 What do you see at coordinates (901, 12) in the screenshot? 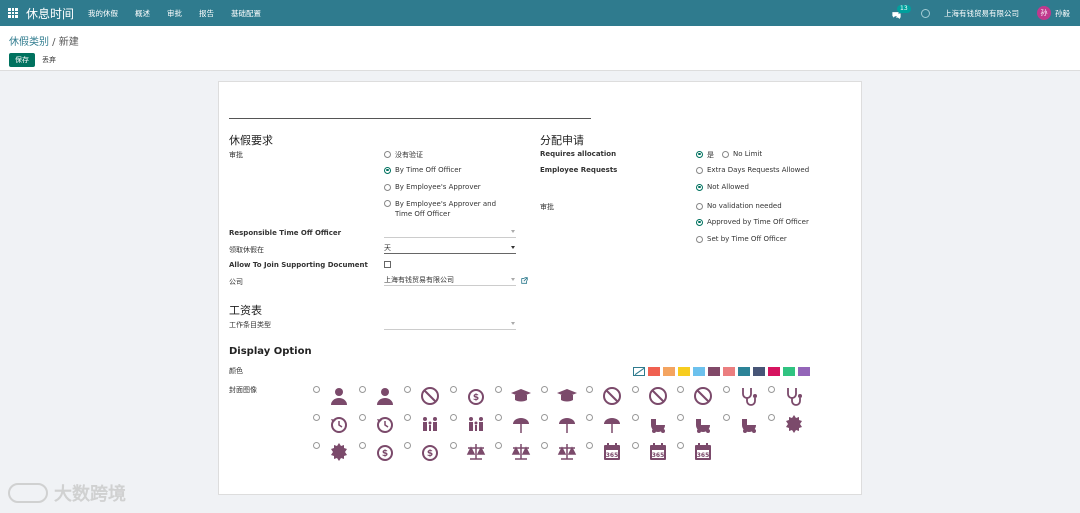
I see `chat-icon: 13` at bounding box center [901, 12].